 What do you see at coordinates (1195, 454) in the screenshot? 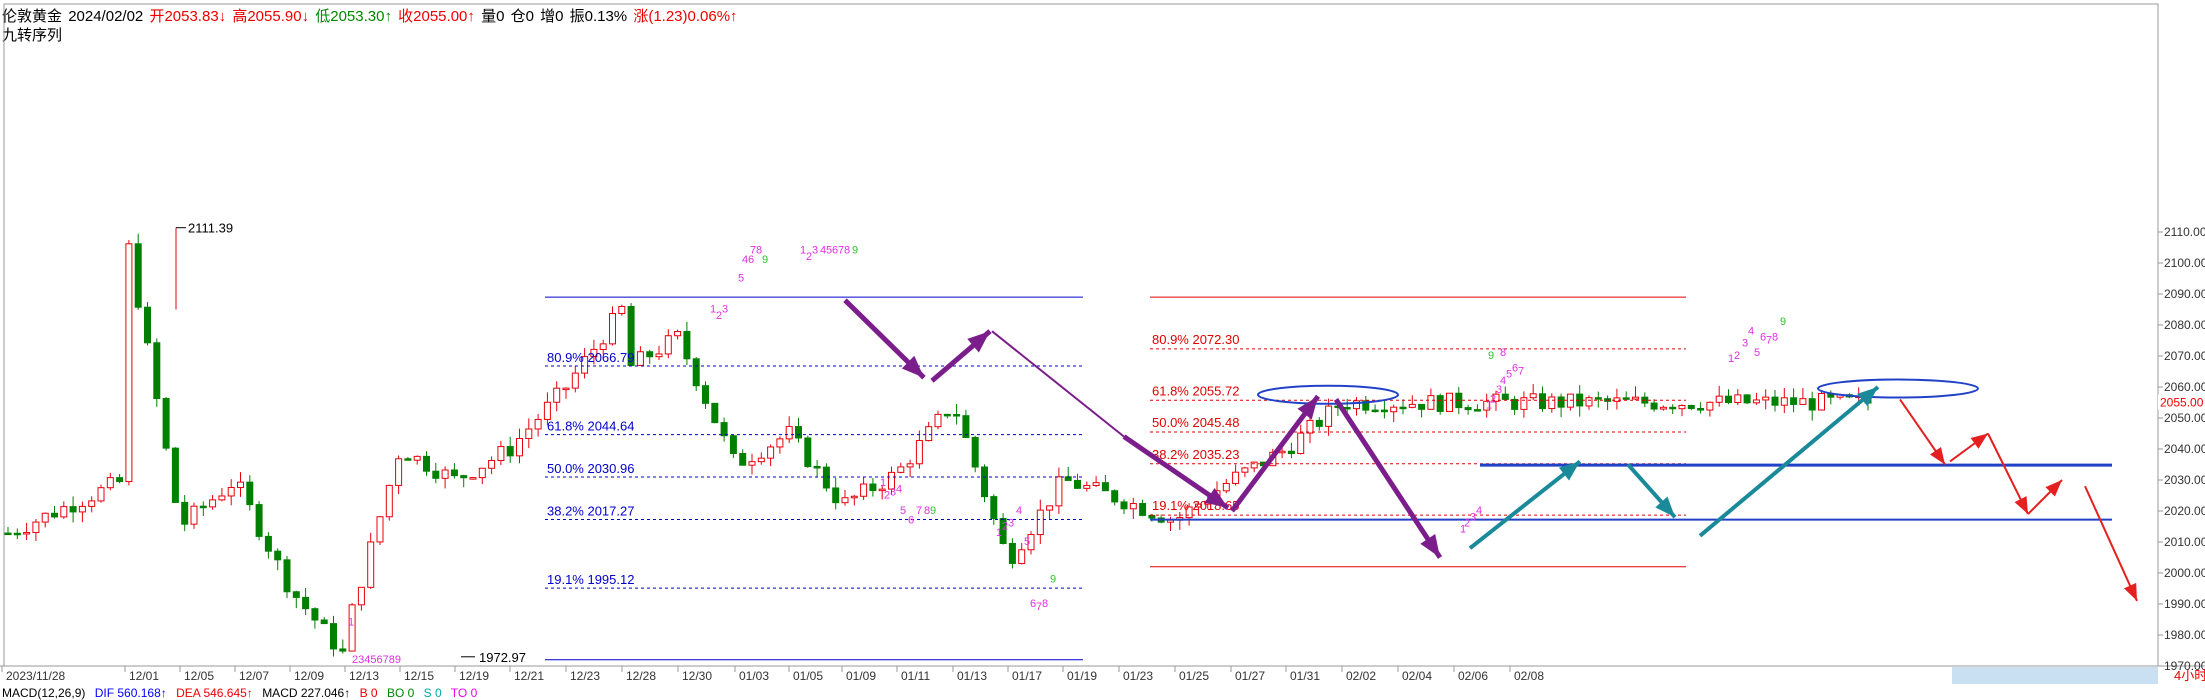
I see `fib-right-label: 38.2% 2035.23` at bounding box center [1195, 454].